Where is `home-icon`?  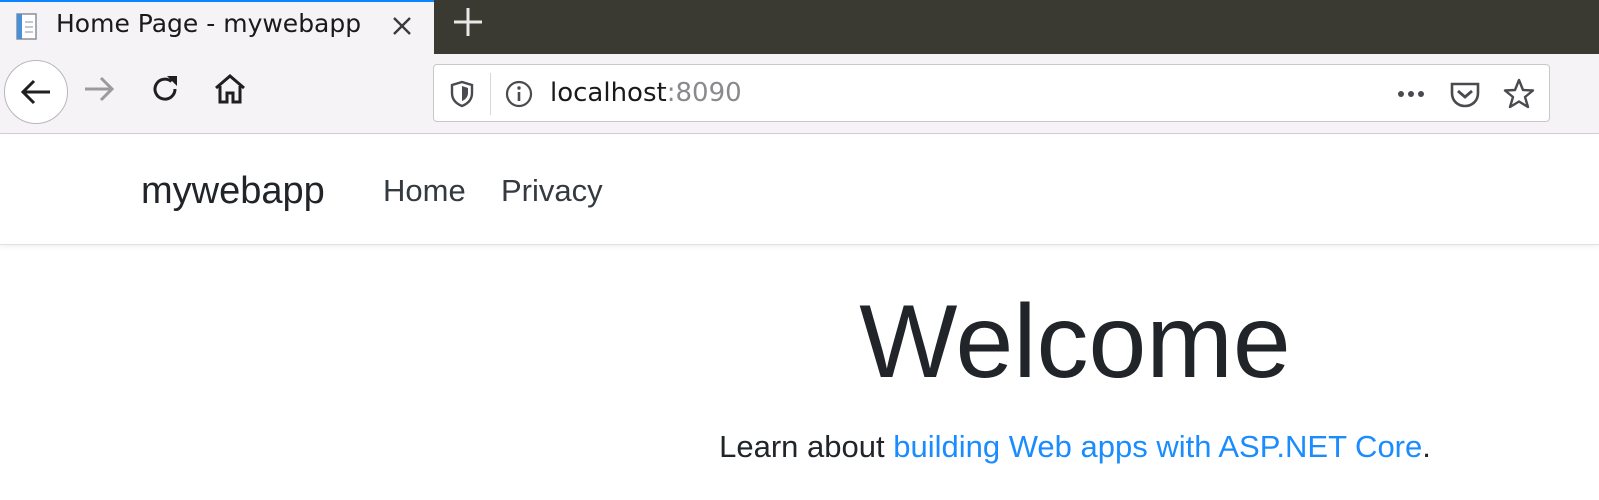
home-icon is located at coordinates (230, 89).